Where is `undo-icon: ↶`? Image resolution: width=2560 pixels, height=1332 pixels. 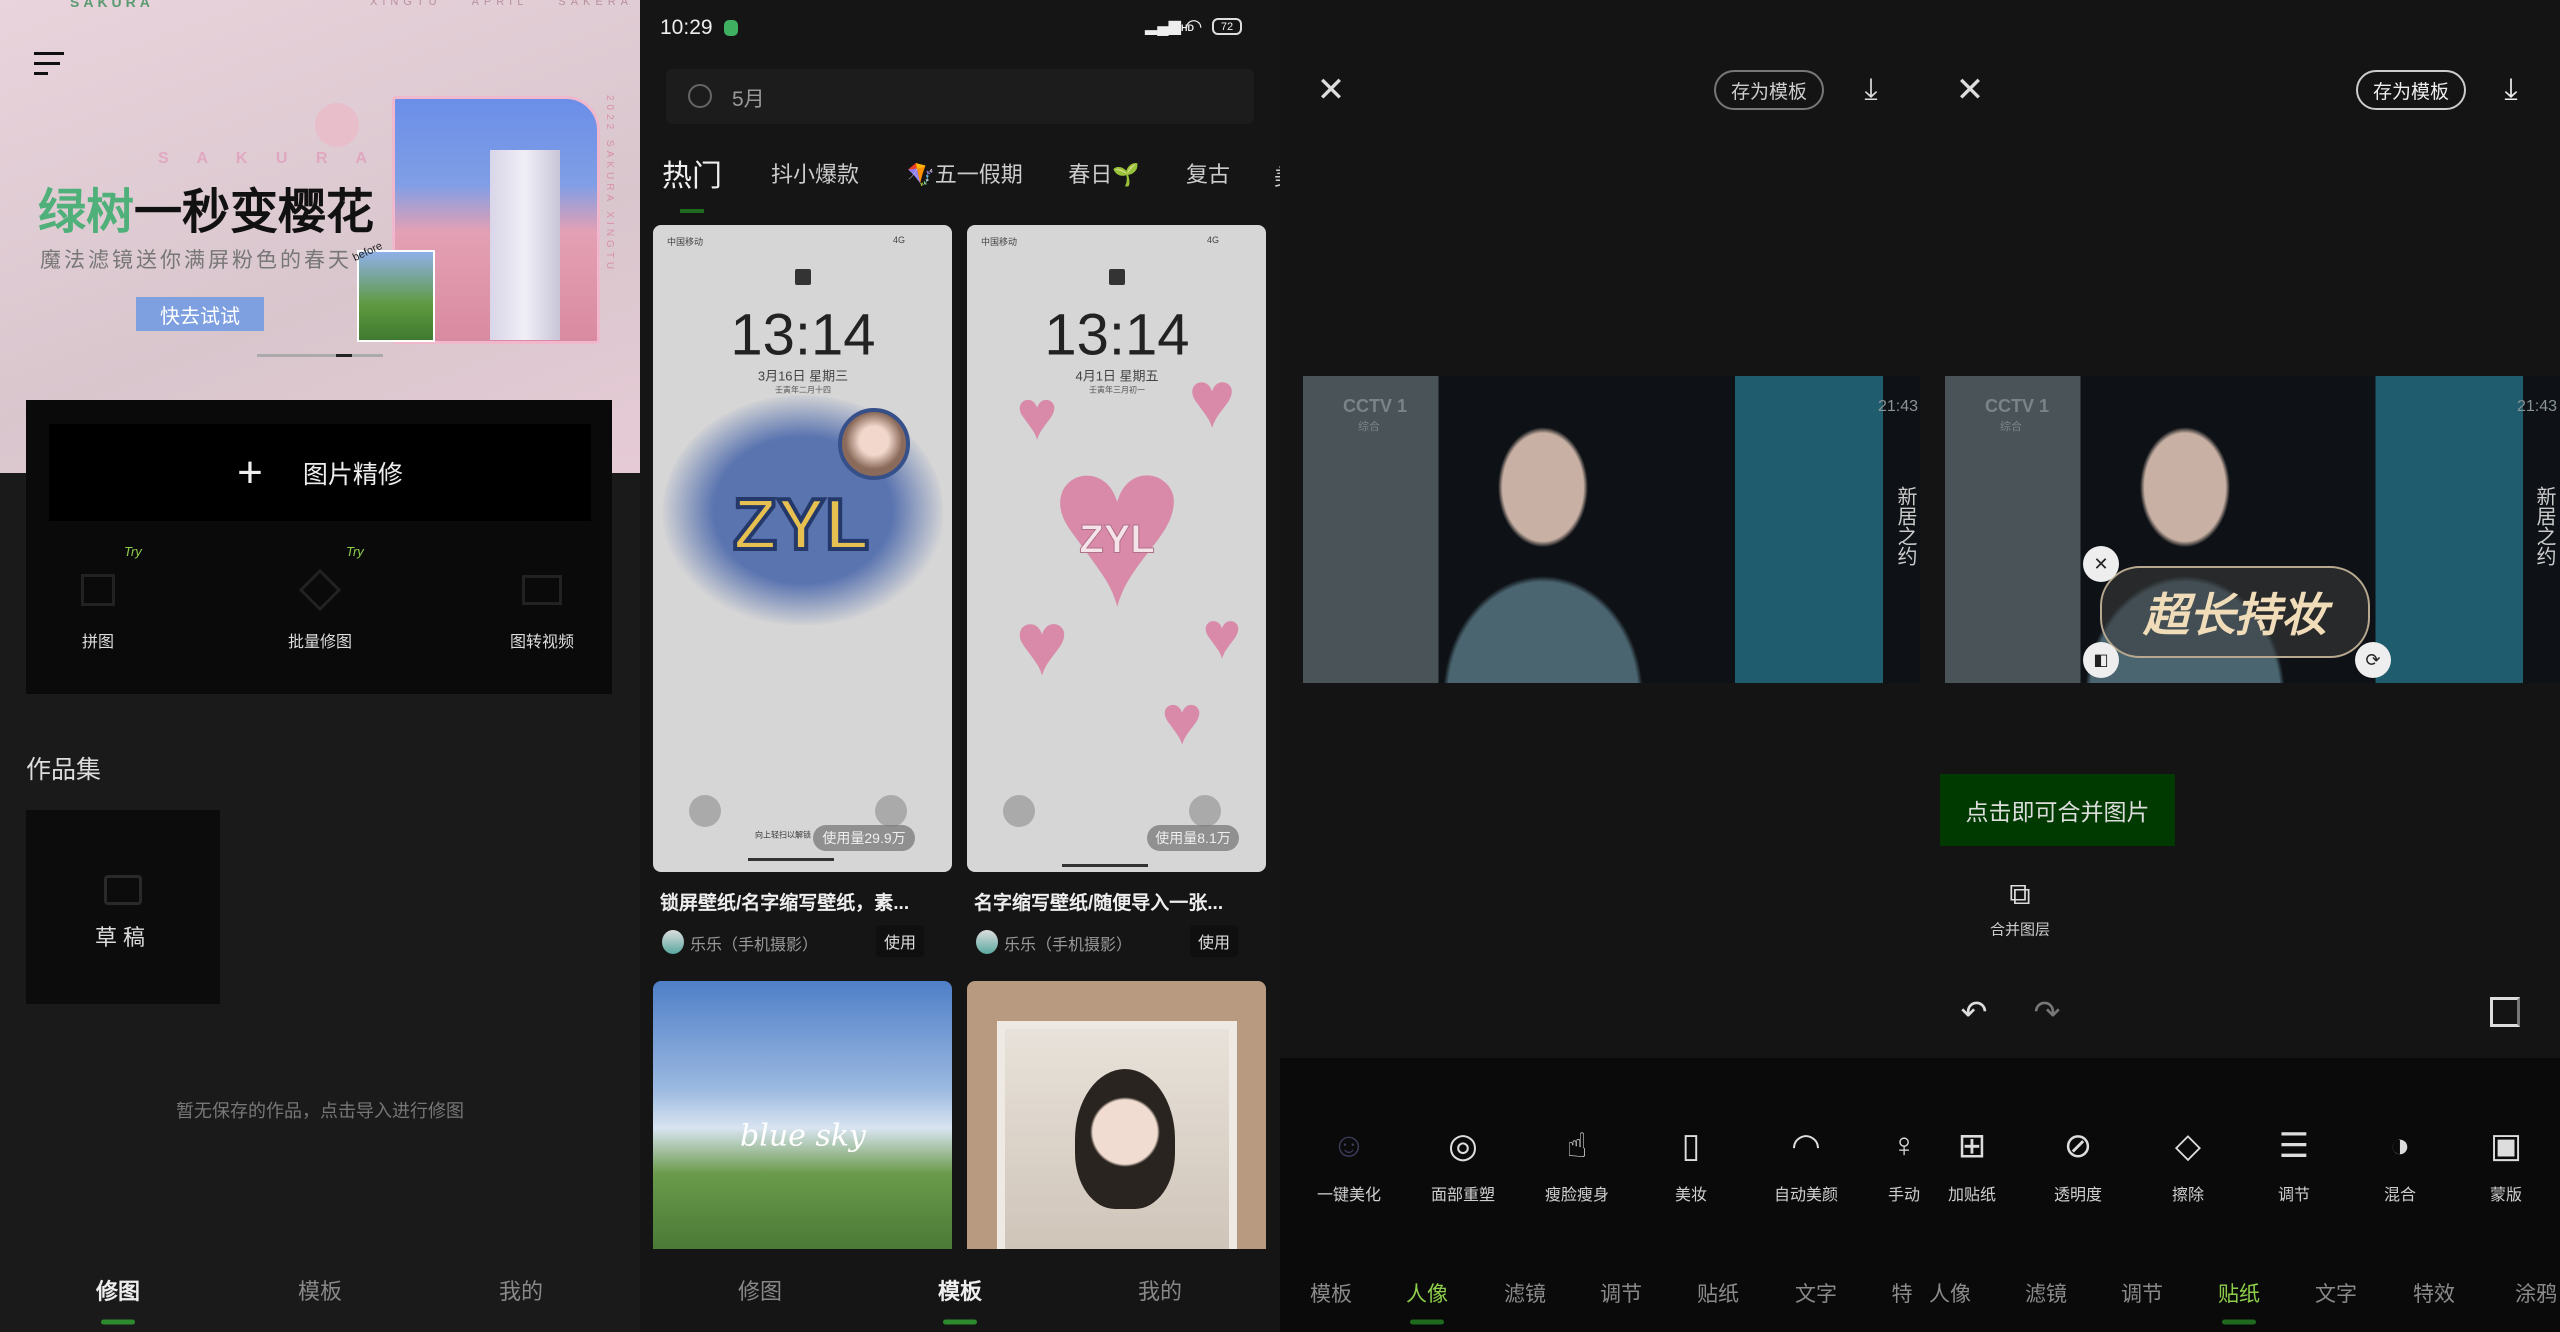 undo-icon: ↶ is located at coordinates (1974, 1012).